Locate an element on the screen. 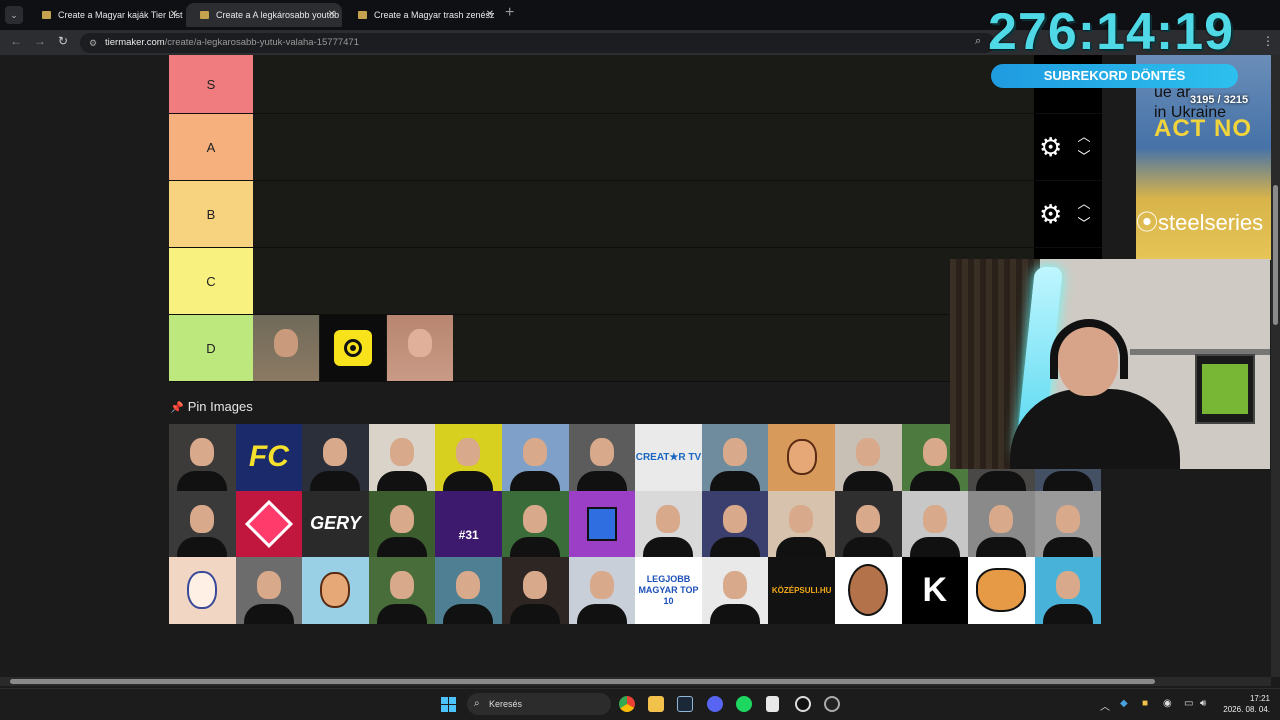  menu-kebab-icon: ⋮ is located at coordinates (1268, 41).